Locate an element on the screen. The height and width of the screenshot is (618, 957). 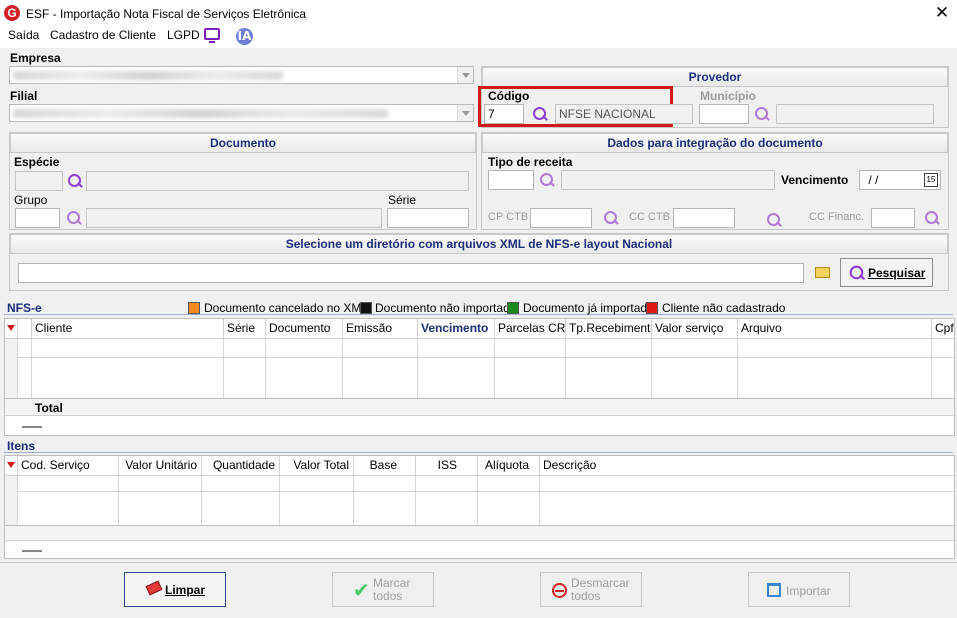
cc-ctb-label: CC CTB is located at coordinates (649, 217).